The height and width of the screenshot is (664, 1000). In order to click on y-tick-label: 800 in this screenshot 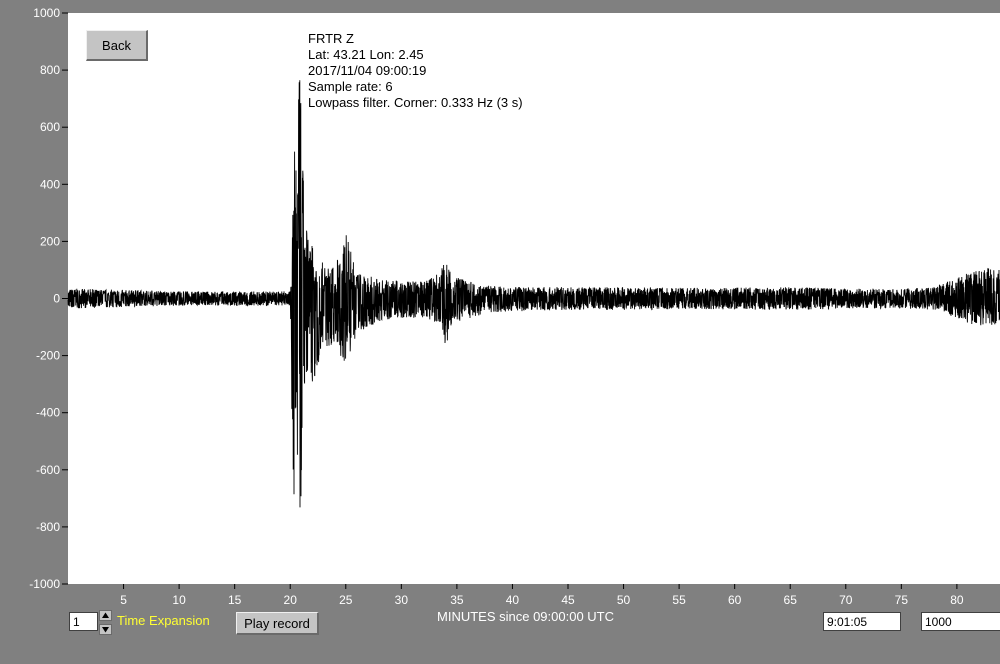, I will do `click(50, 70)`.